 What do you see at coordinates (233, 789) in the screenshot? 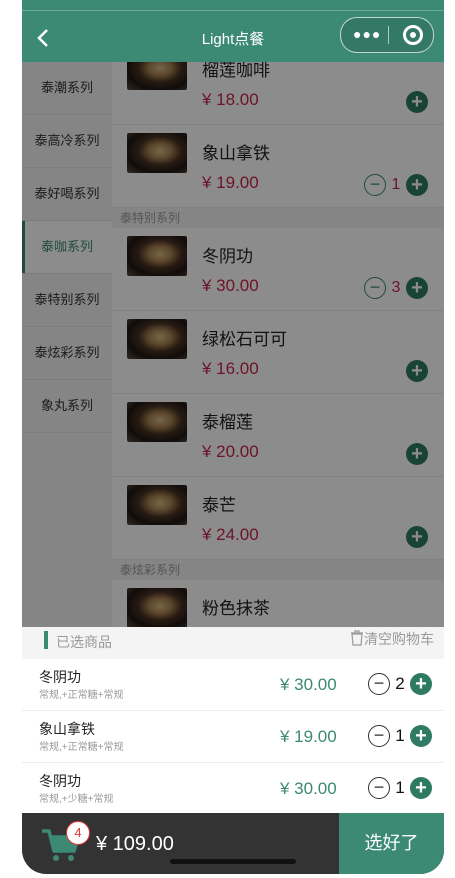
I see `cart-item: 冬阴功 常规,+少糖+常规 ¥ 30.00 − 1 +` at bounding box center [233, 789].